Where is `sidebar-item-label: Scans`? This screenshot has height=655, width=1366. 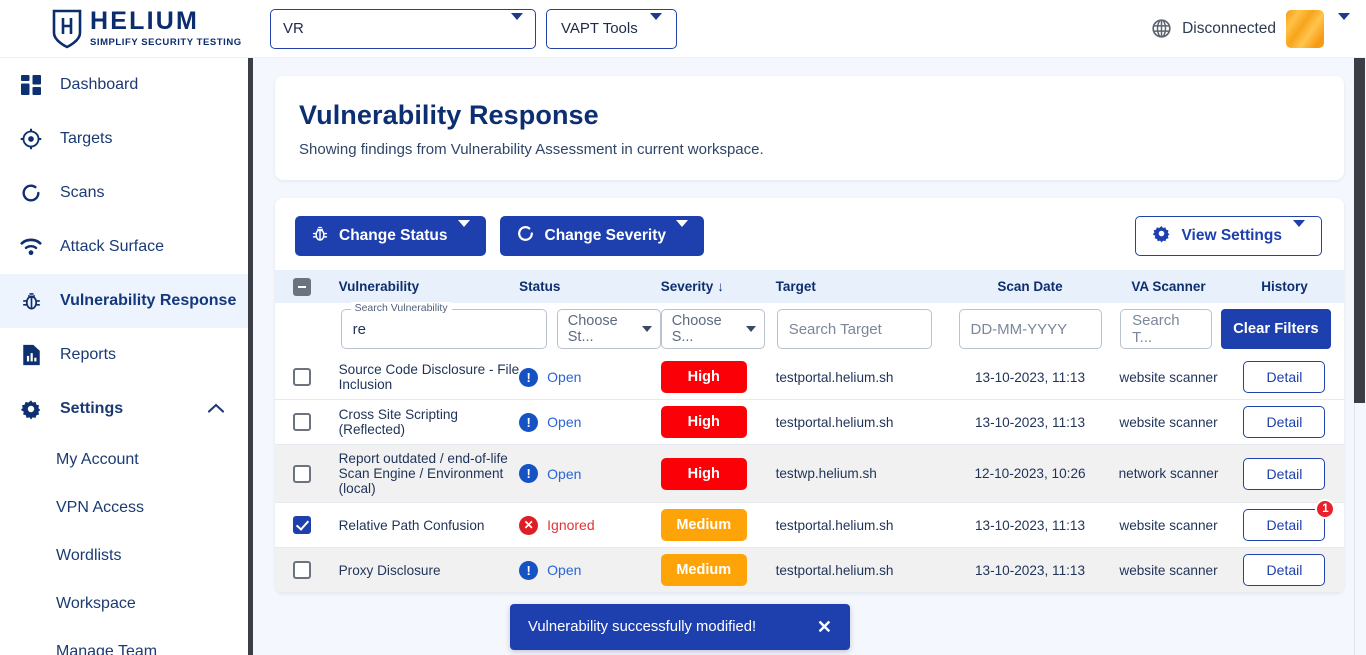
sidebar-item-label: Scans is located at coordinates (82, 192).